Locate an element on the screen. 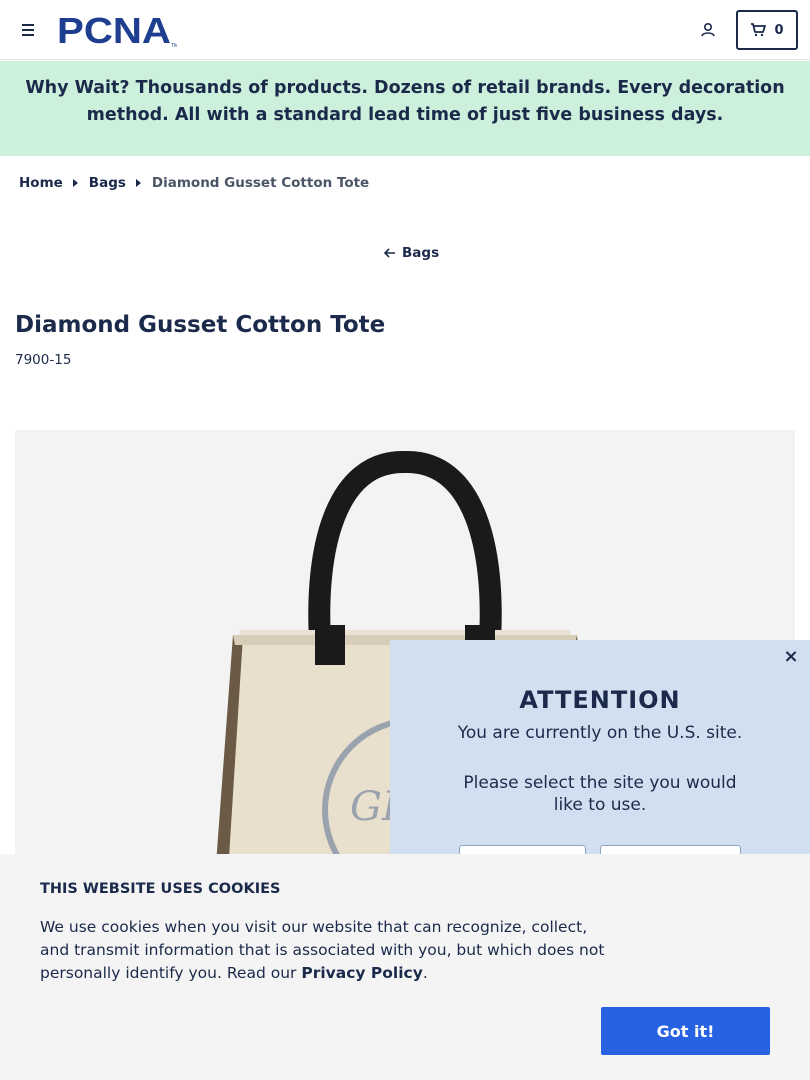  cart-count: 0 is located at coordinates (779, 30).